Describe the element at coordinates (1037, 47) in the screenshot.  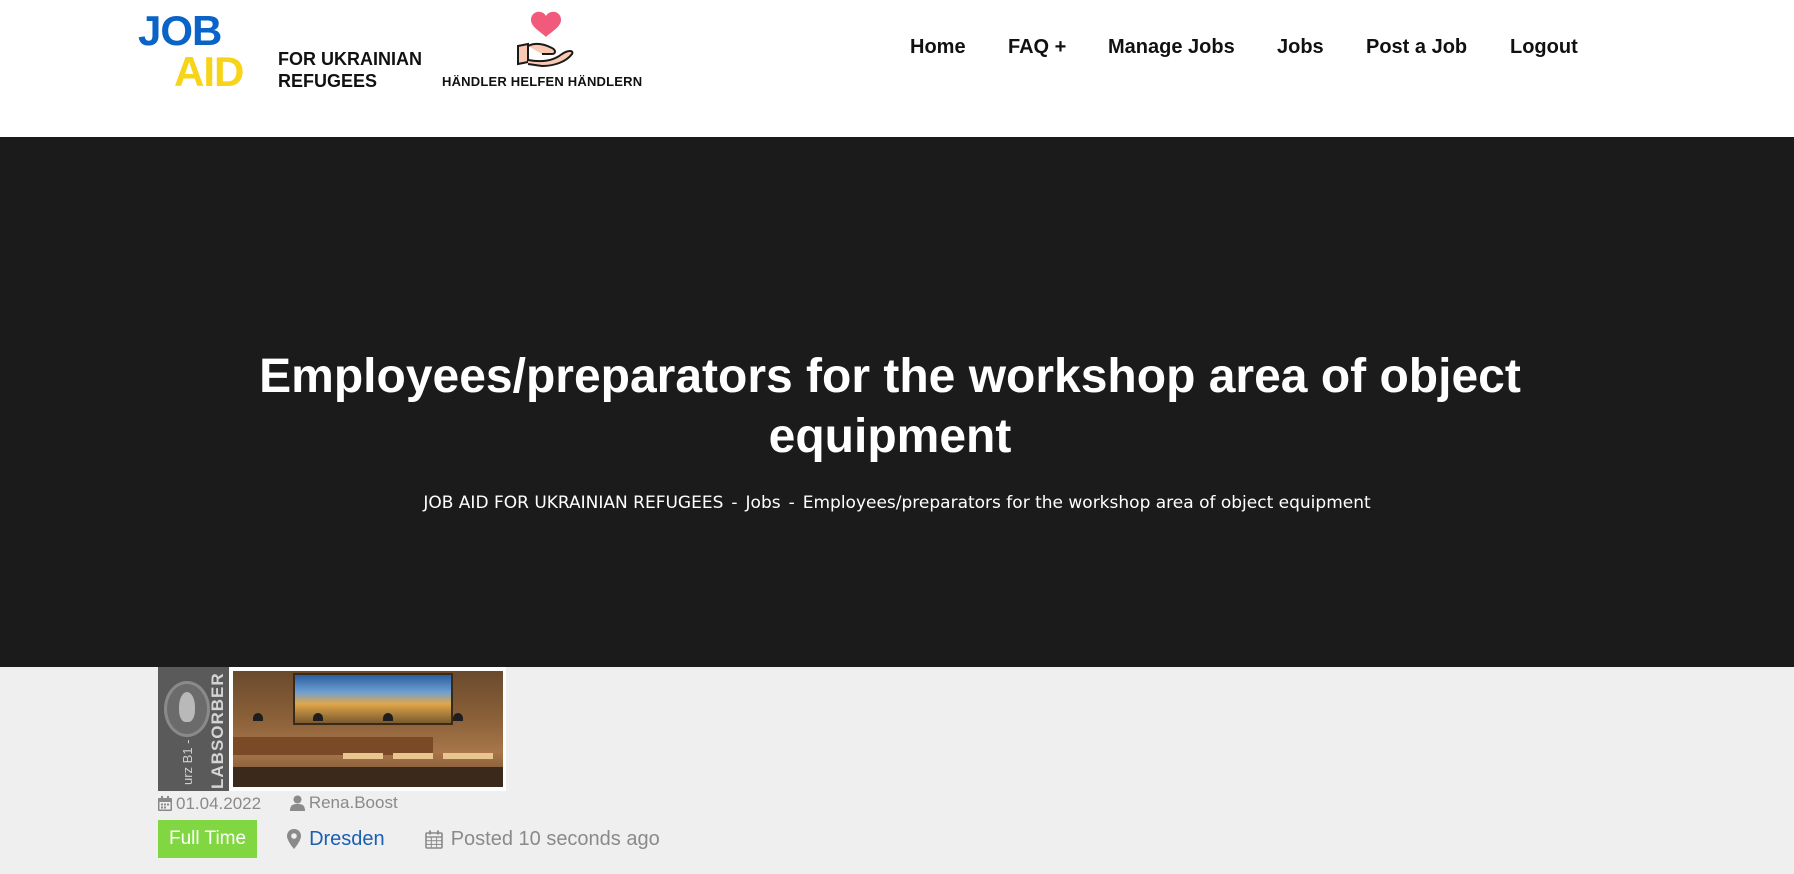
I see `nav-faq: FAQ +` at that location.